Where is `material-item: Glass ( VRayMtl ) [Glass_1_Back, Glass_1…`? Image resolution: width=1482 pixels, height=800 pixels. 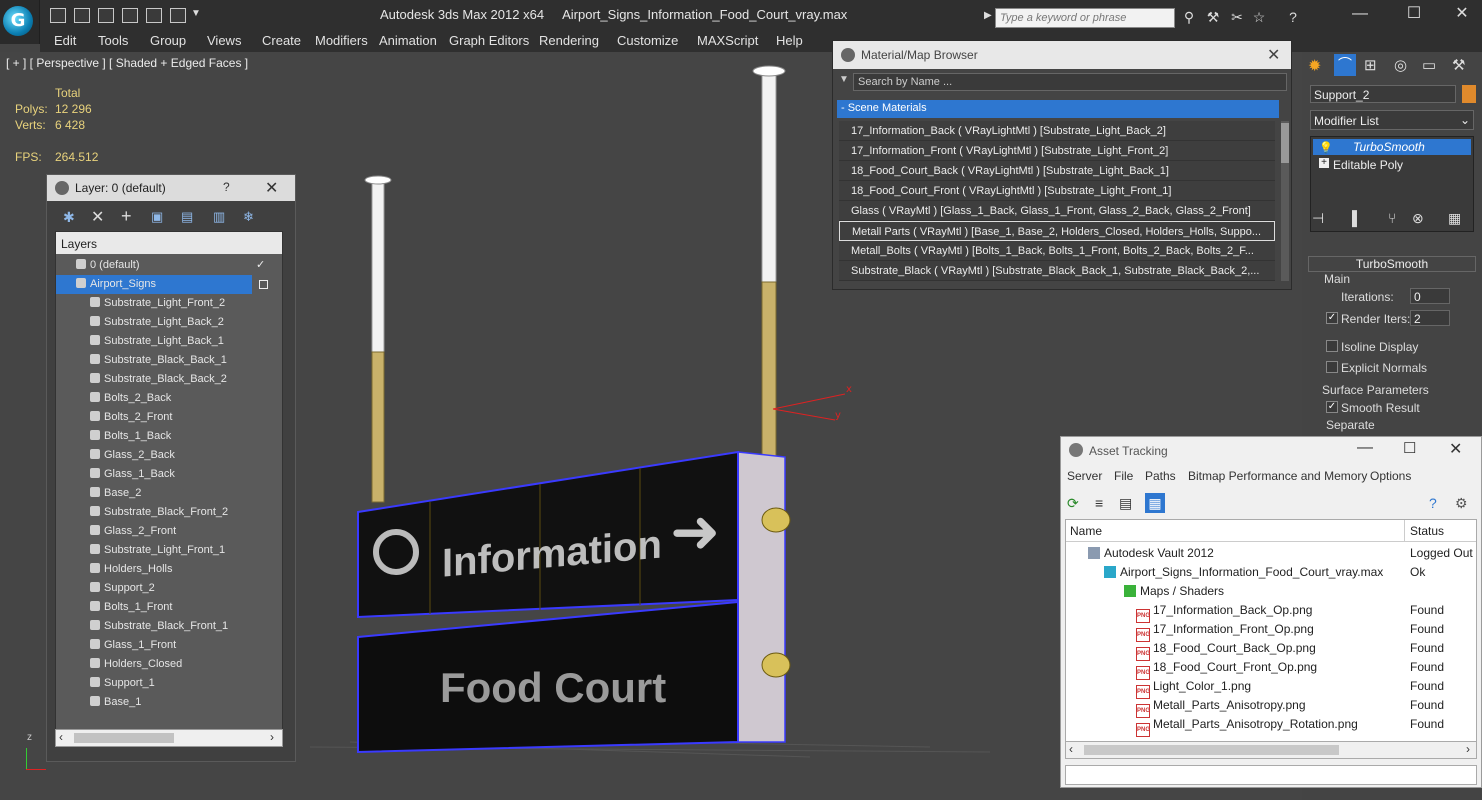 material-item: Glass ( VRayMtl ) [Glass_1_Back, Glass_1… is located at coordinates (1057, 211).